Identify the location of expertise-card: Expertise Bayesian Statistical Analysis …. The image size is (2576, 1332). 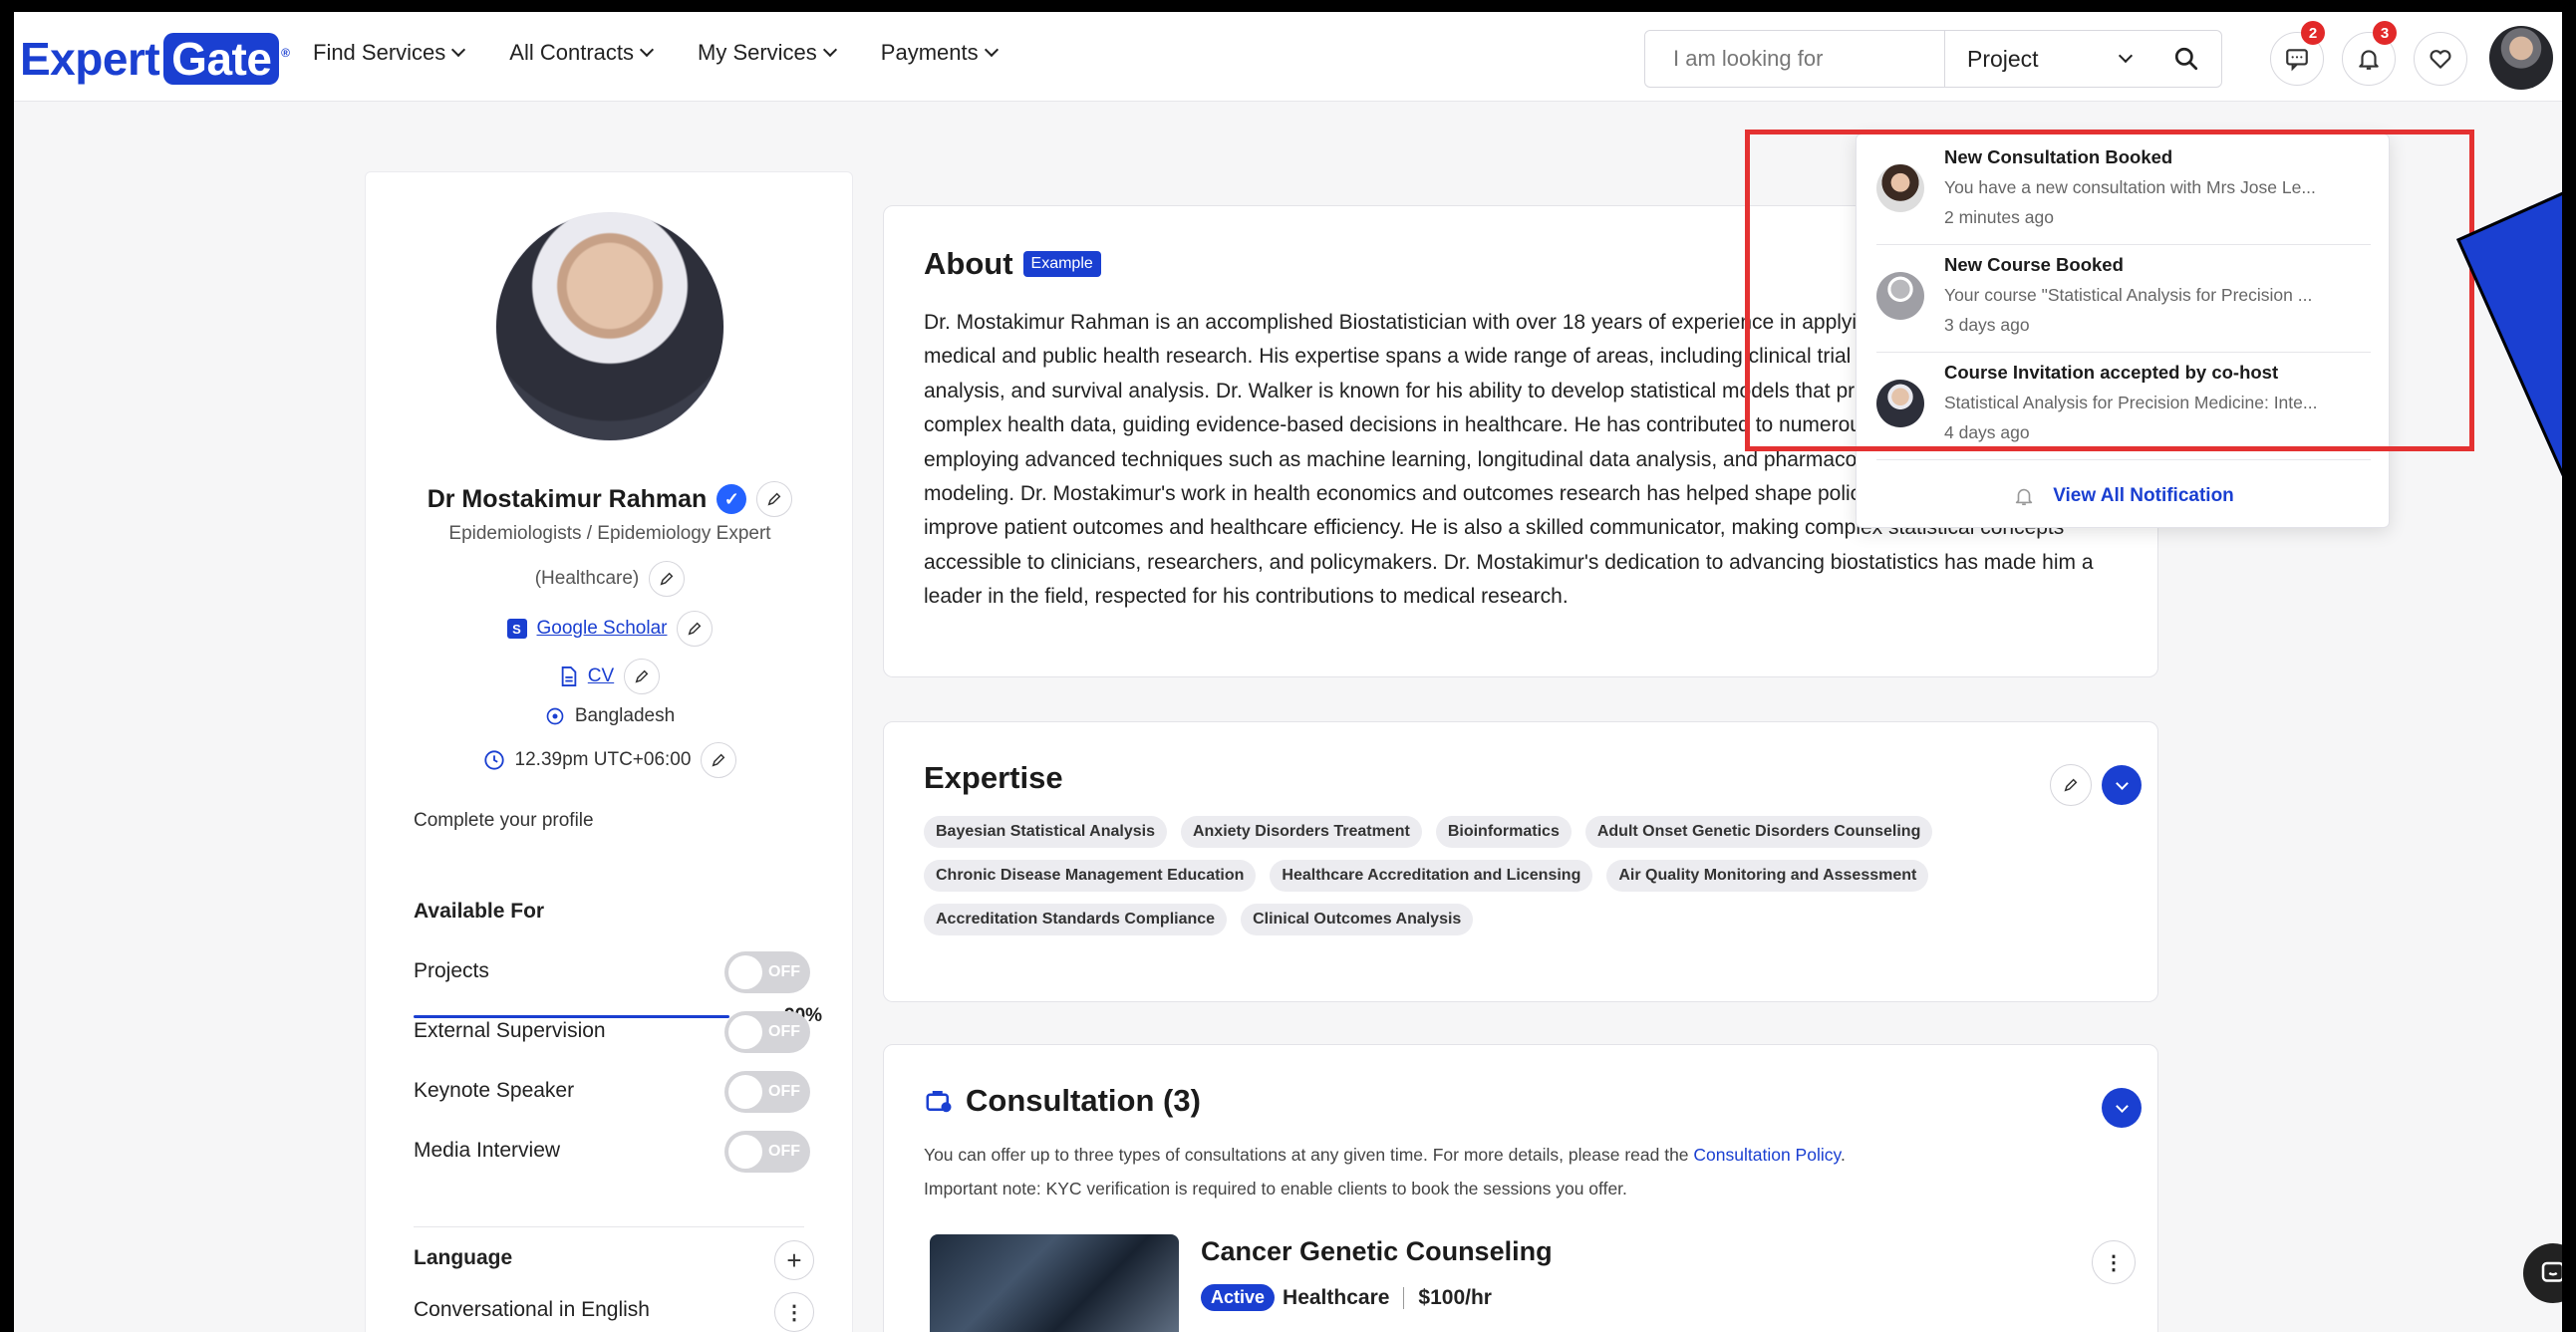
(1520, 861).